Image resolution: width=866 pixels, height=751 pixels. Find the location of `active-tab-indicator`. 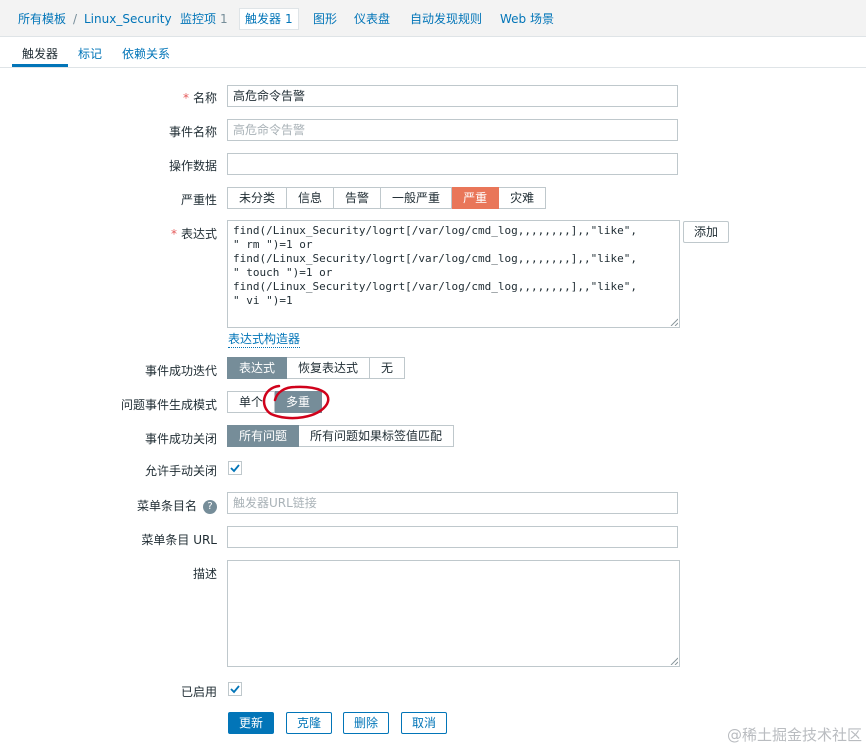

active-tab-indicator is located at coordinates (40, 65).